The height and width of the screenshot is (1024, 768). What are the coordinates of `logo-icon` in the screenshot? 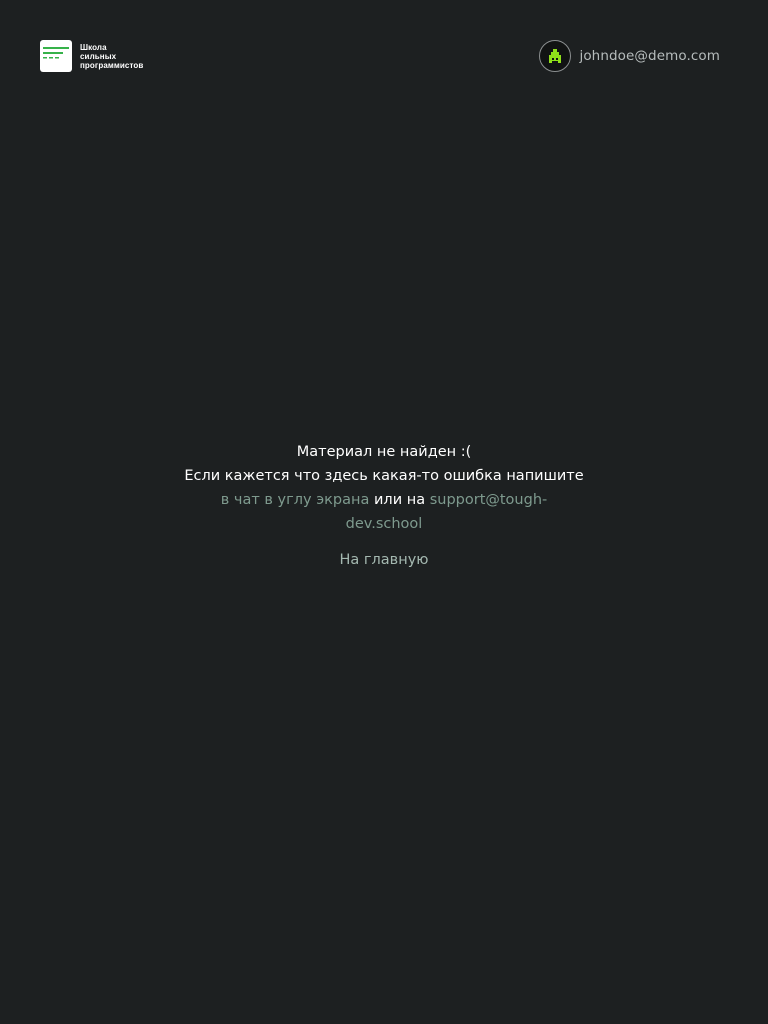 It's located at (56, 56).